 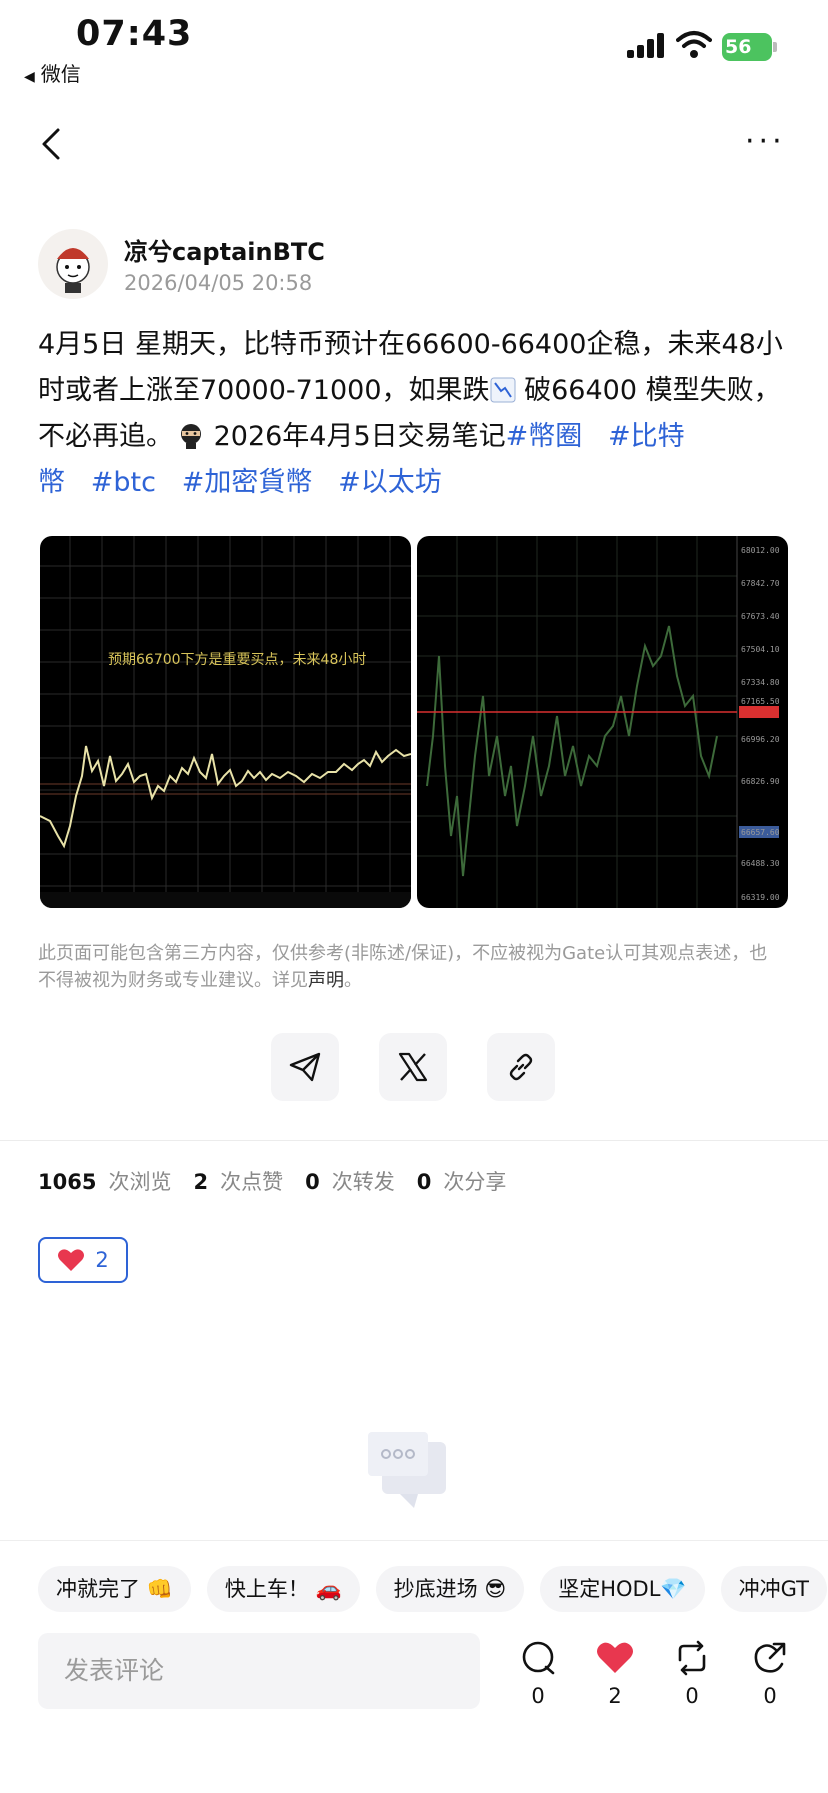 What do you see at coordinates (538, 1696) in the screenshot?
I see `comment-count: 0` at bounding box center [538, 1696].